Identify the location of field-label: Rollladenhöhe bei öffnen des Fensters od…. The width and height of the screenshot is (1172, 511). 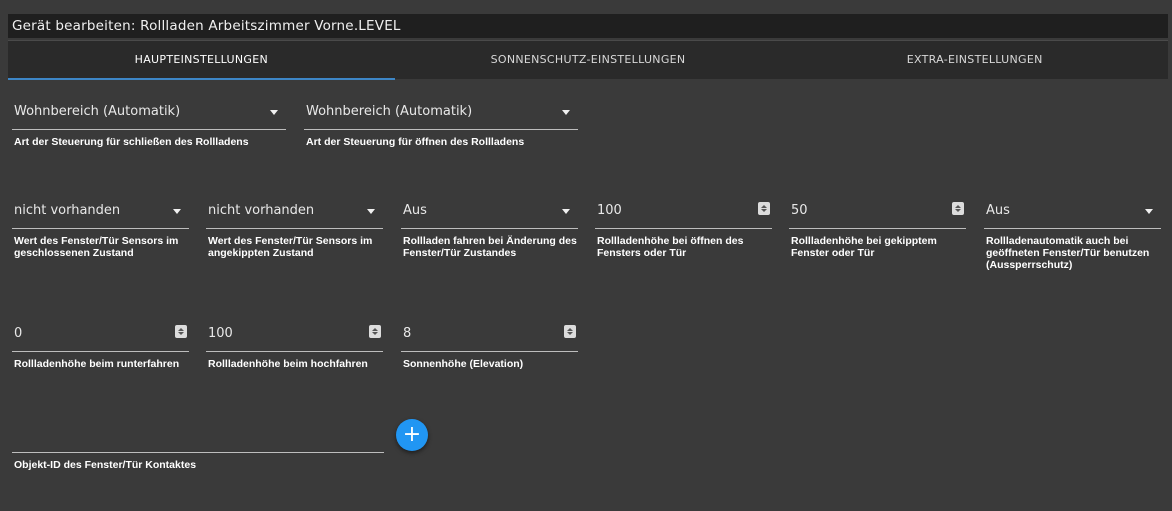
(670, 247).